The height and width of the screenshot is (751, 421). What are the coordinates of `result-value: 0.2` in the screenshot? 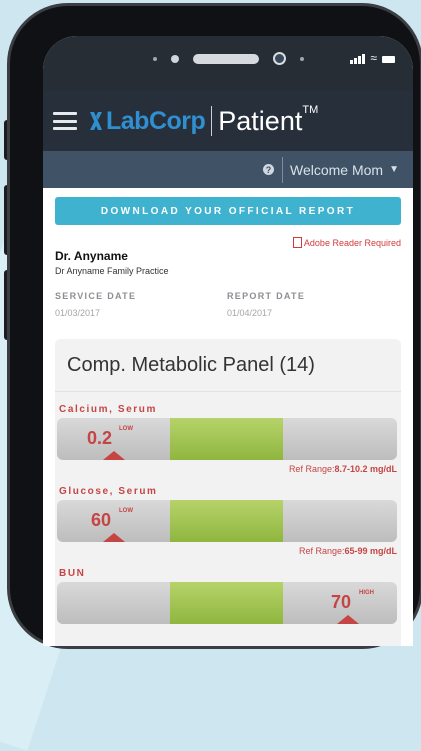 It's located at (100, 438).